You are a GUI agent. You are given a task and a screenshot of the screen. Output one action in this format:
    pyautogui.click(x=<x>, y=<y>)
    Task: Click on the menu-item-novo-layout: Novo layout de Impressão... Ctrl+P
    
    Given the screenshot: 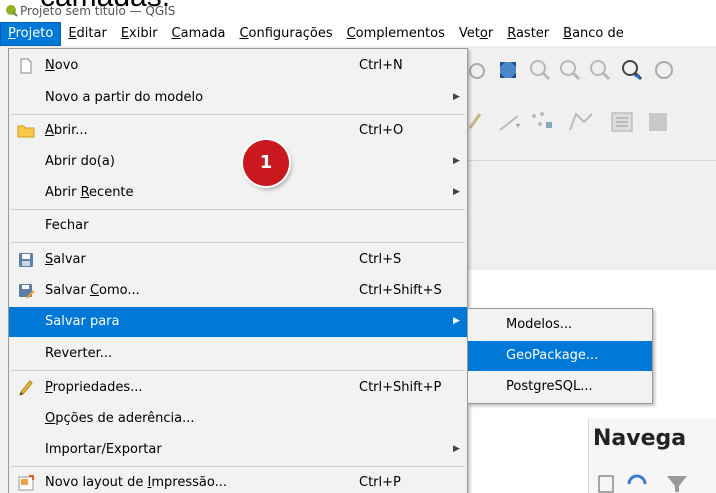 What is the action you would take?
    pyautogui.click(x=238, y=480)
    